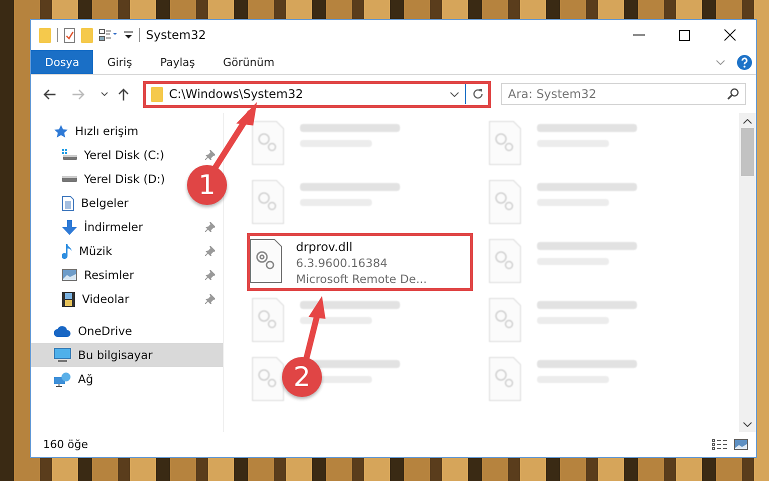  Describe the element at coordinates (325, 247) in the screenshot. I see `file-name: drprov.dll` at that location.